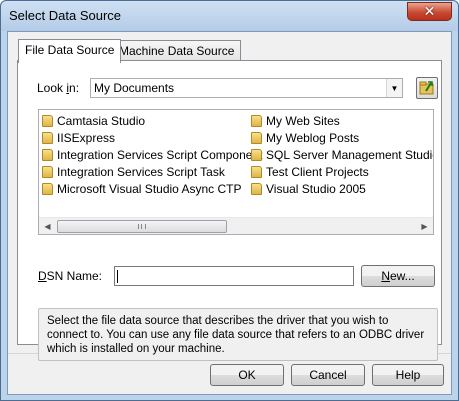 This screenshot has width=459, height=401. I want to click on text-caret, so click(117, 276).